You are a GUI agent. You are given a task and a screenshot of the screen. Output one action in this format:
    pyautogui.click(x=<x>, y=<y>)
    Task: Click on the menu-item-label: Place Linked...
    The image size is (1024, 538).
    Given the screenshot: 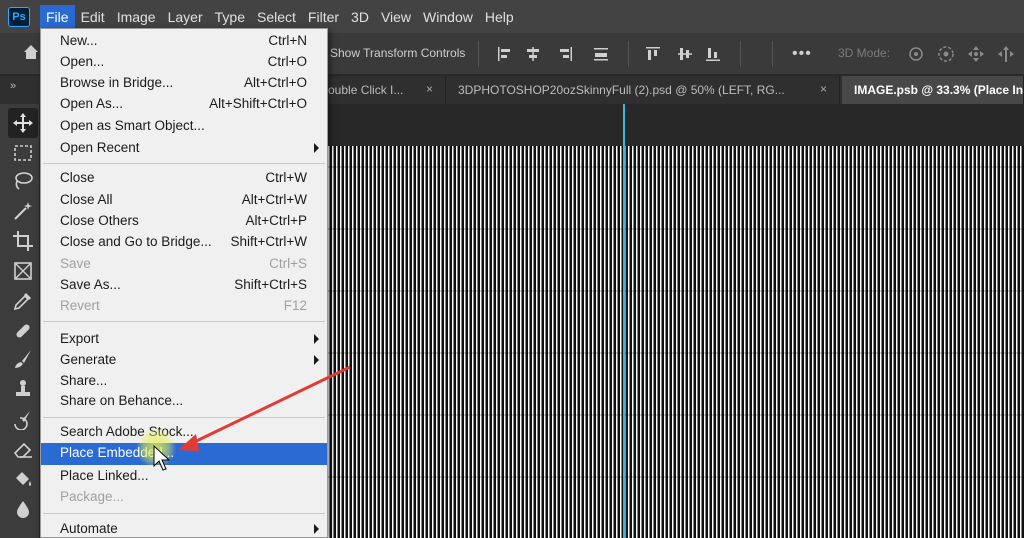 What is the action you would take?
    pyautogui.click(x=104, y=475)
    